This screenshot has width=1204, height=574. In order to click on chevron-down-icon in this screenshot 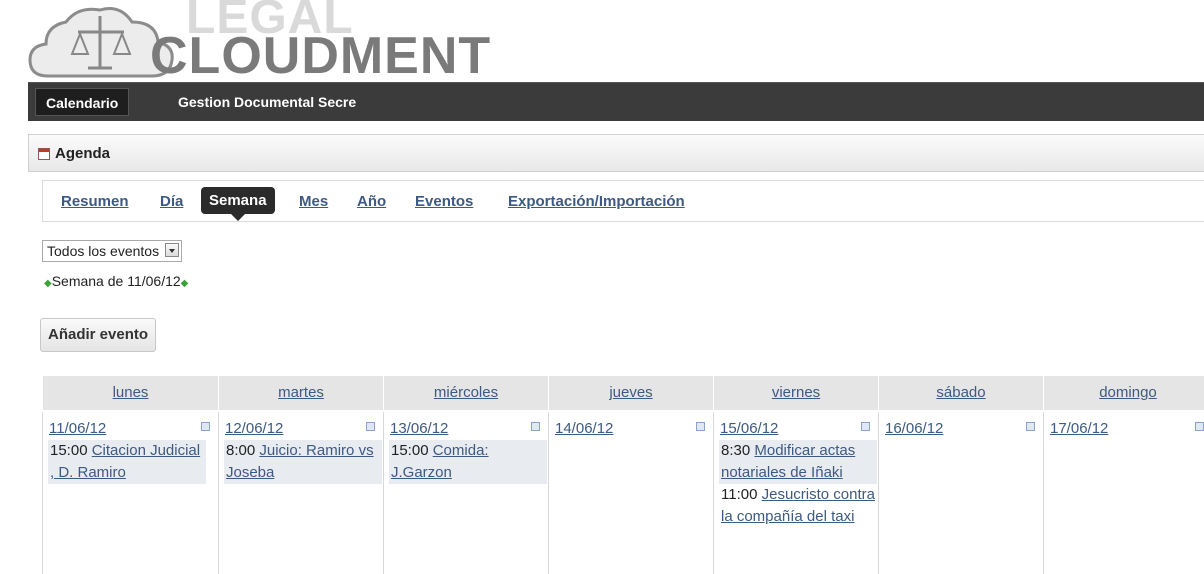, I will do `click(172, 250)`.